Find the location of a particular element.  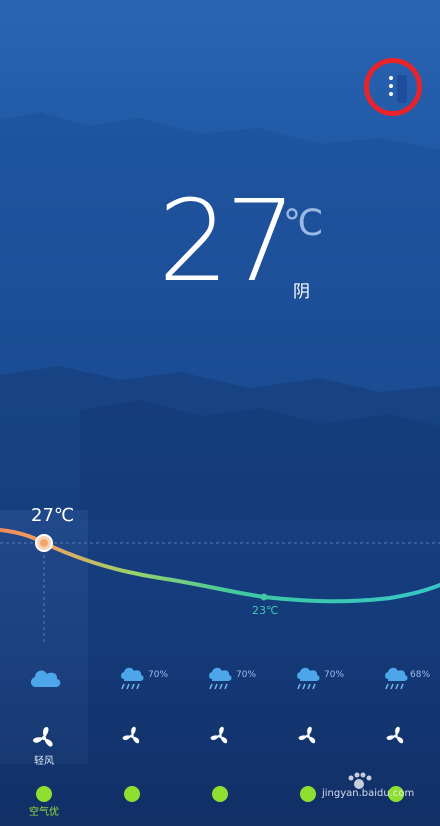

menu-backdrop is located at coordinates (402, 89).